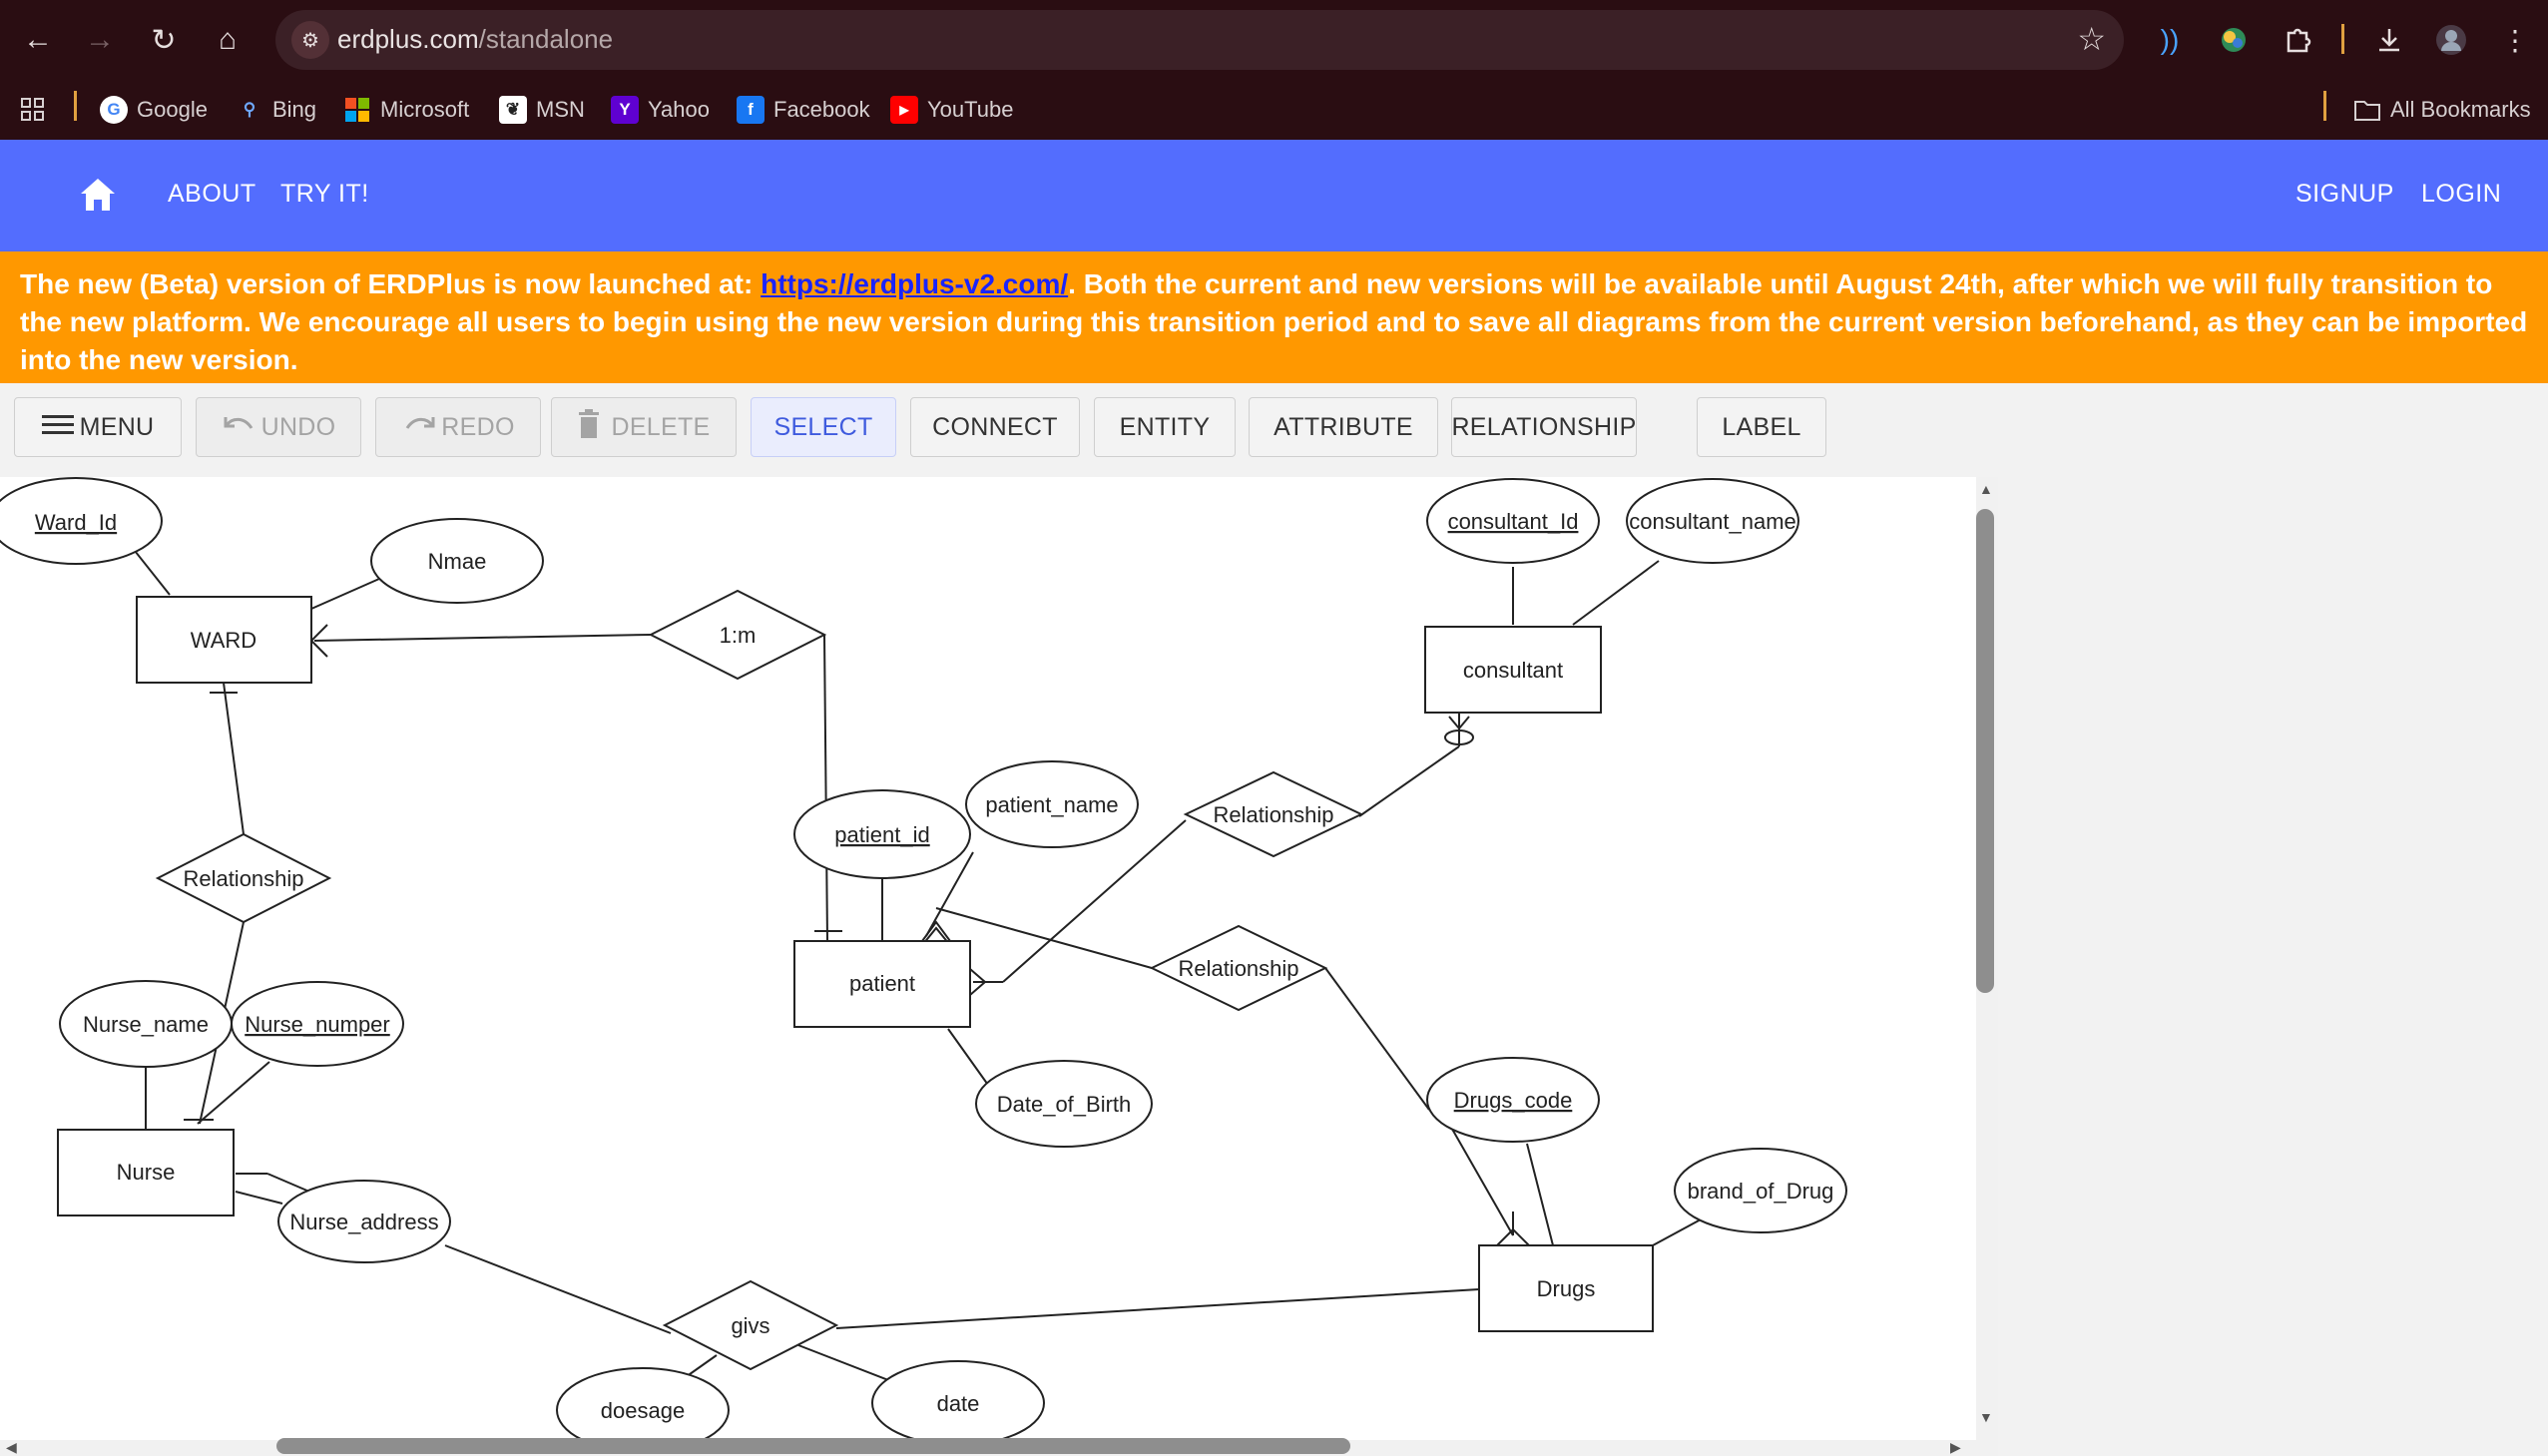 This screenshot has width=2548, height=1456. Describe the element at coordinates (98, 197) in the screenshot. I see `home-nav-icon` at that location.